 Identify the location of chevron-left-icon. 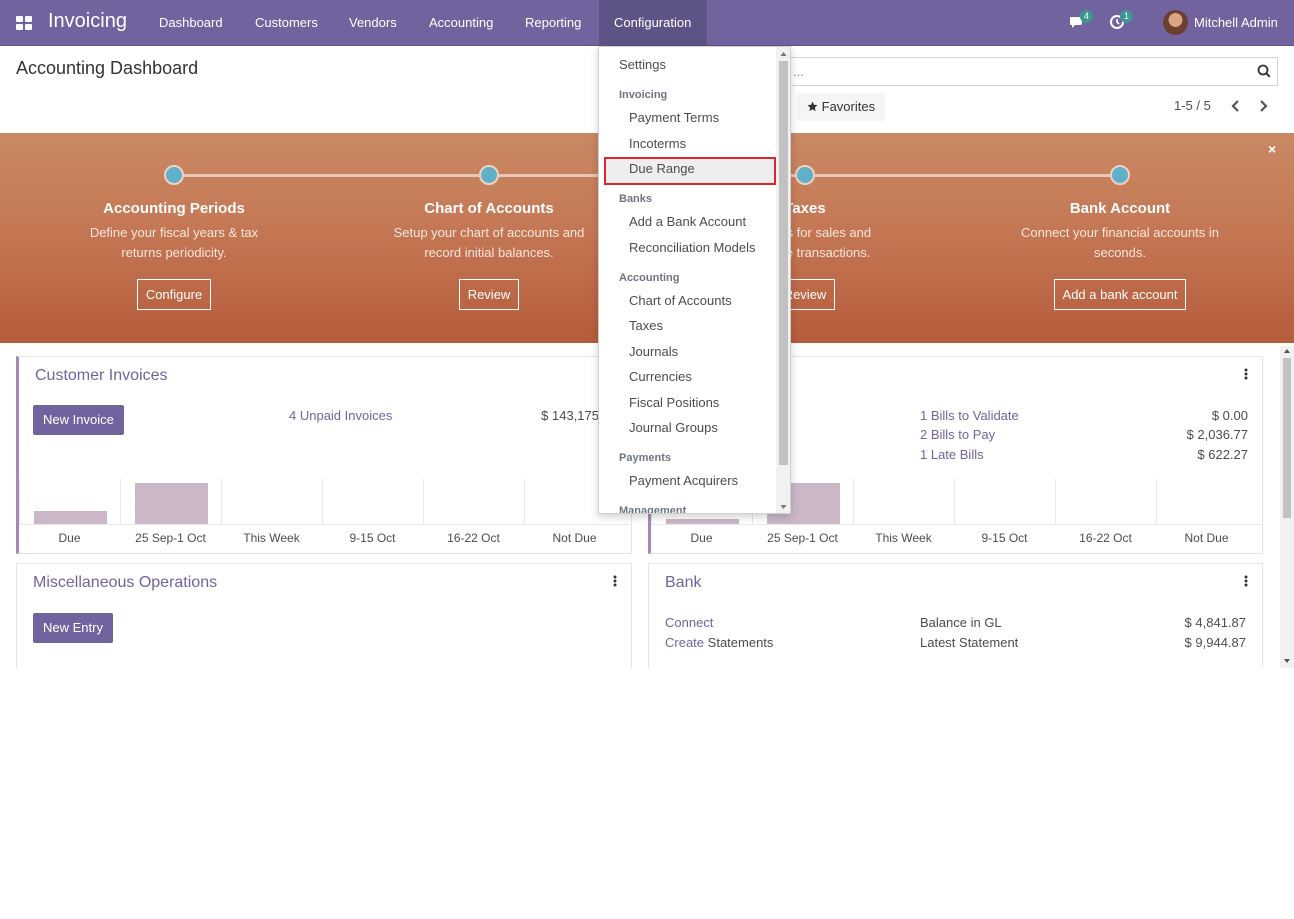
(1235, 106).